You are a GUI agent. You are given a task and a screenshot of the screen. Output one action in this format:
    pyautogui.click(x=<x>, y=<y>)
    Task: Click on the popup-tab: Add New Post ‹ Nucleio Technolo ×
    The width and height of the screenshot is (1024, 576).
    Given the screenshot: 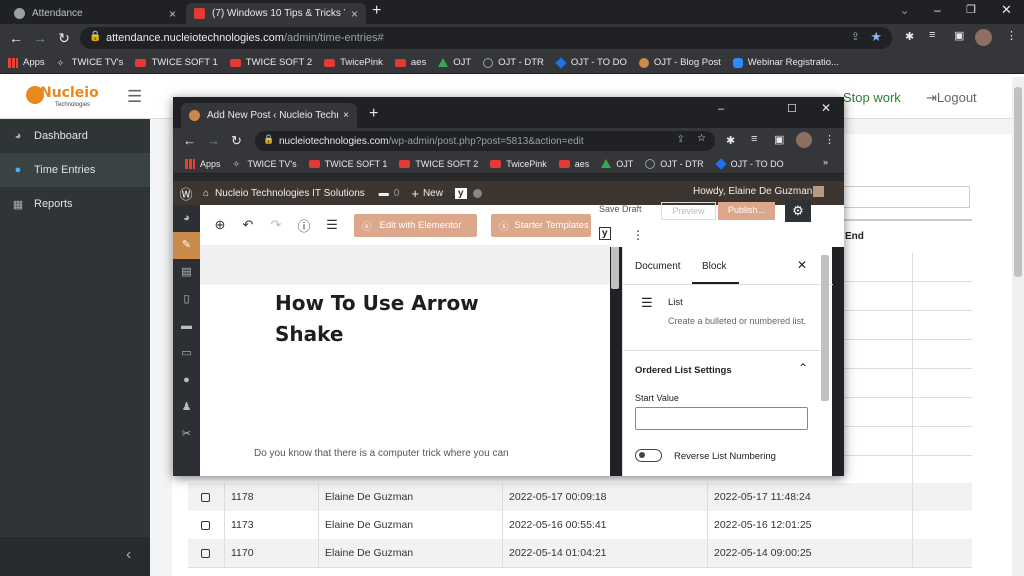 What is the action you would take?
    pyautogui.click(x=269, y=115)
    